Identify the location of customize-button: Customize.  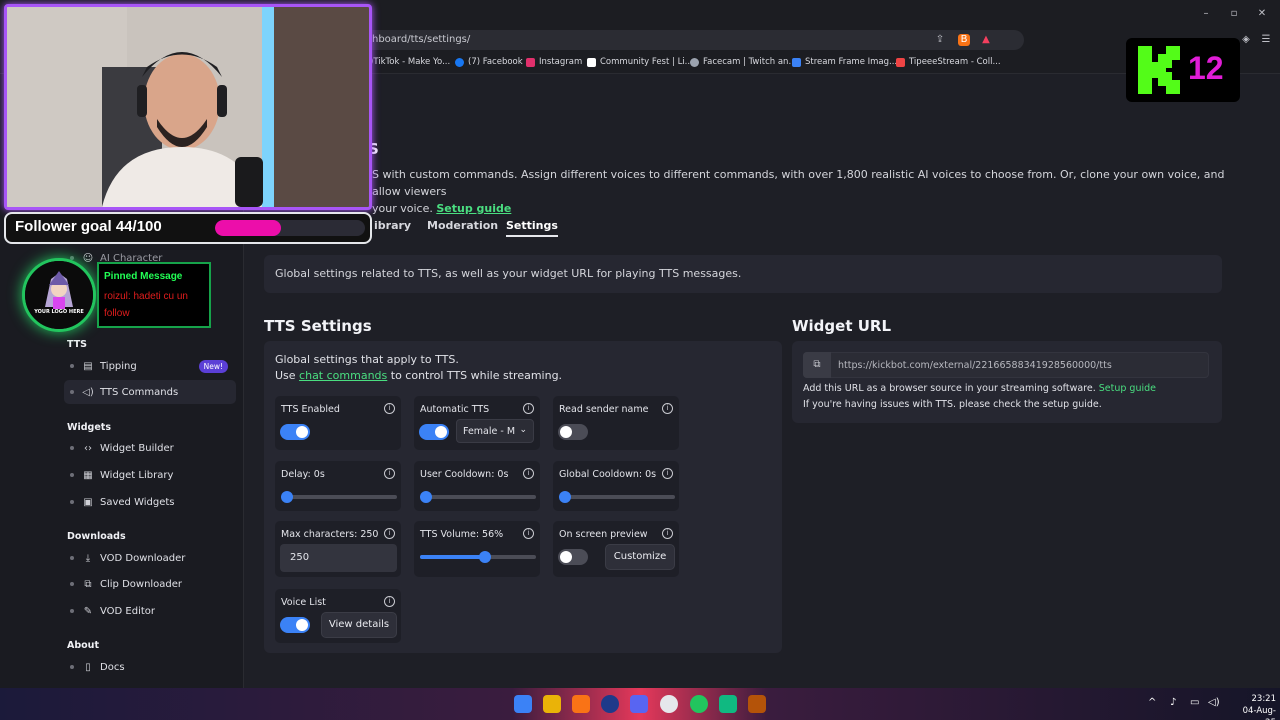
(640, 557).